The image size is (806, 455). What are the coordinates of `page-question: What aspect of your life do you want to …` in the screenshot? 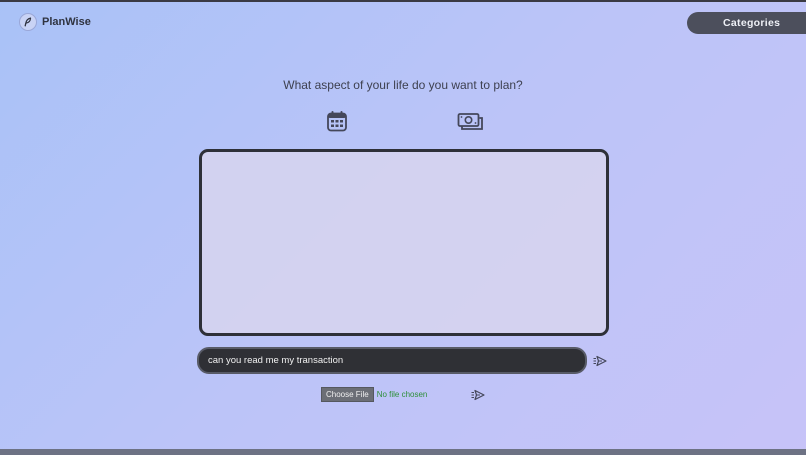 It's located at (403, 85).